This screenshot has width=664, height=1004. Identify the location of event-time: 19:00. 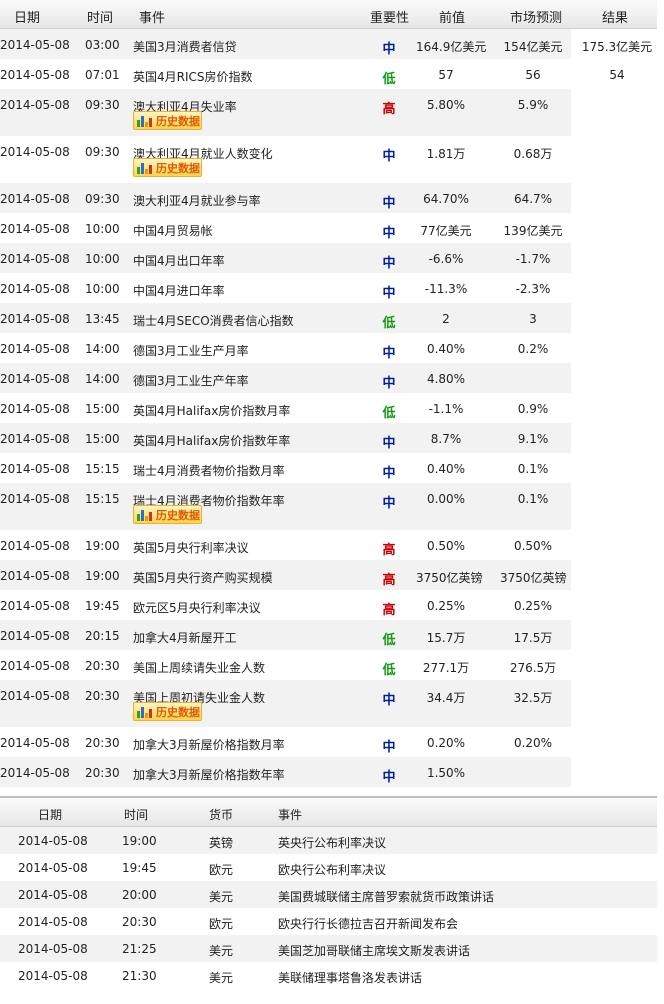
(139, 841).